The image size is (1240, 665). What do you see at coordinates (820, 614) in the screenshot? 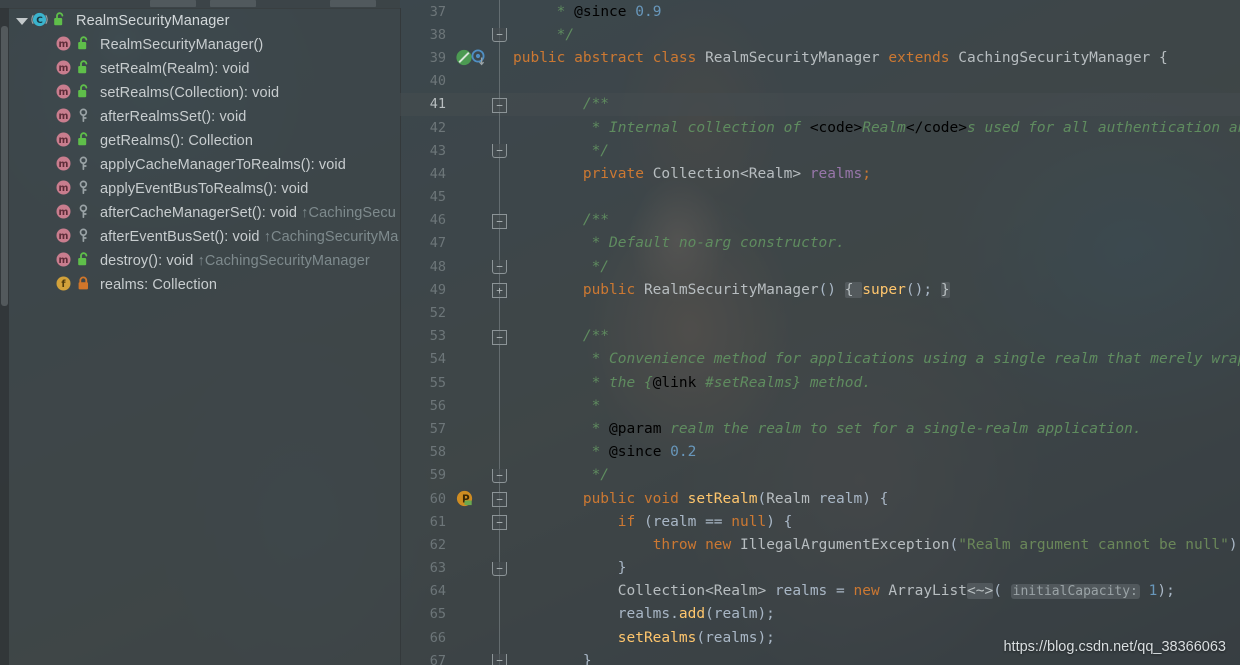
I see `code-line: 65 realms.add(realm);` at bounding box center [820, 614].